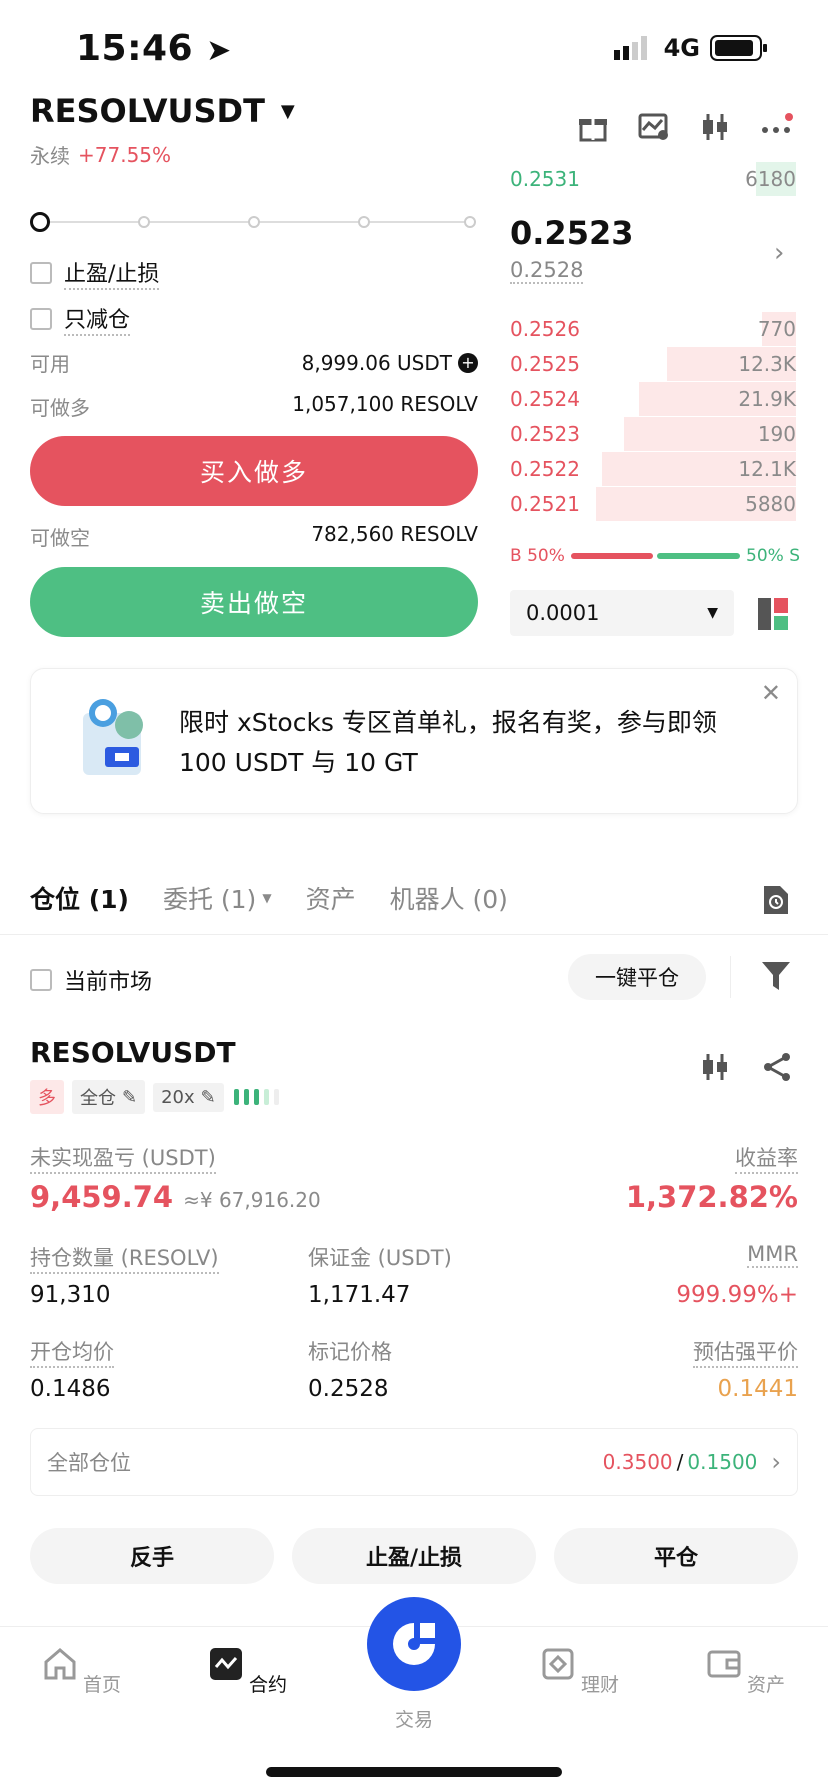 This screenshot has width=828, height=1792. I want to click on precision-value: 0.0001, so click(563, 613).